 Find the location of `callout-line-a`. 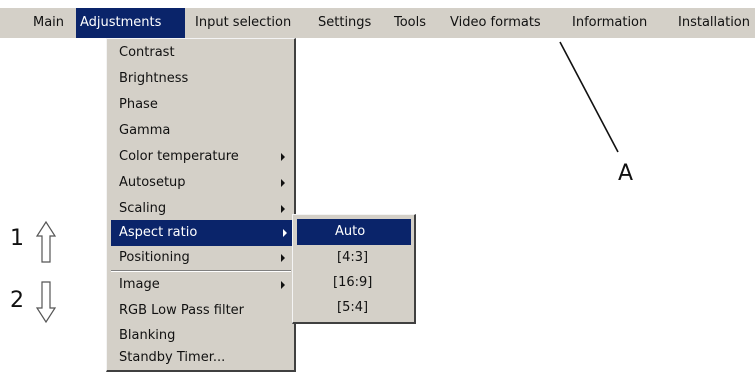

callout-line-a is located at coordinates (589, 97).